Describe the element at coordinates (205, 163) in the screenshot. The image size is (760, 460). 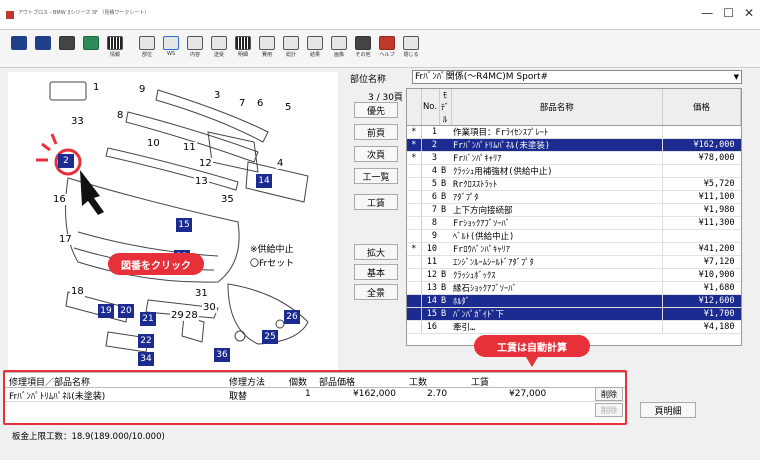
I see `part-number-12: 12` at that location.